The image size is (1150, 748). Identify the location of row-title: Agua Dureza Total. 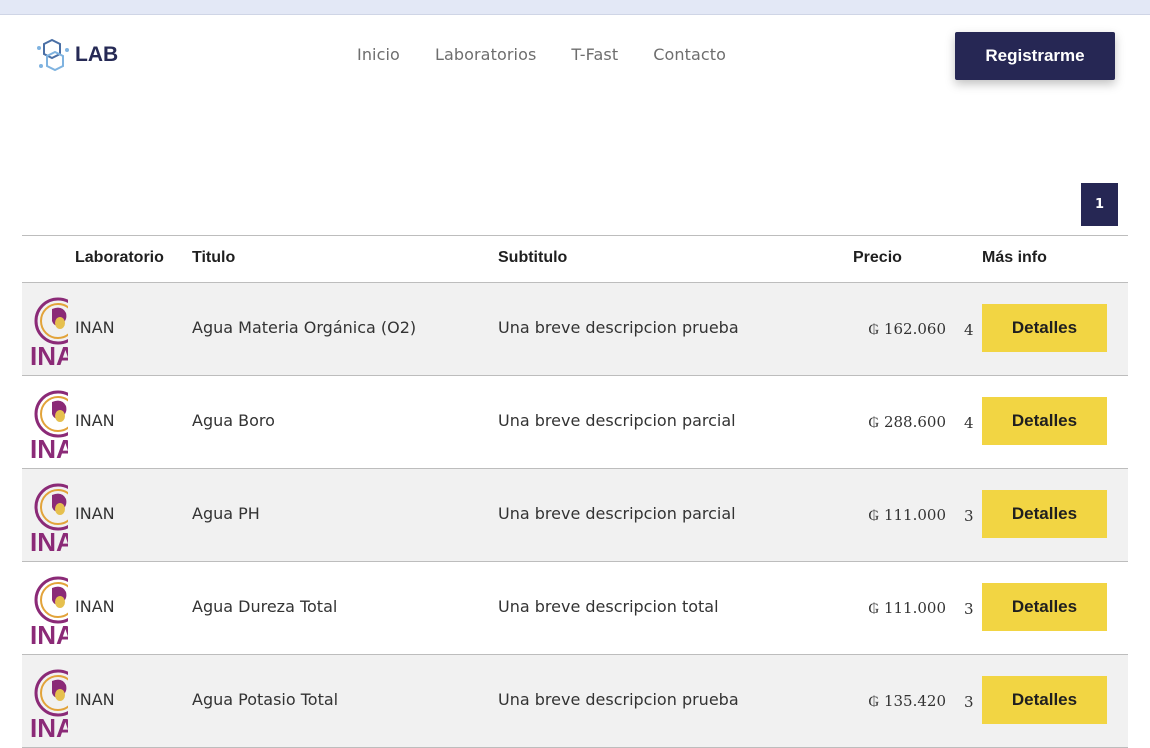
(265, 606).